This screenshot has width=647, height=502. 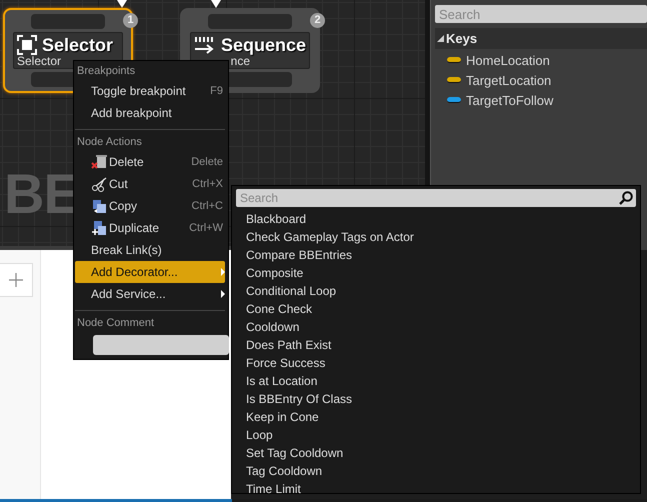 What do you see at coordinates (27, 45) in the screenshot?
I see `selector-icon` at bounding box center [27, 45].